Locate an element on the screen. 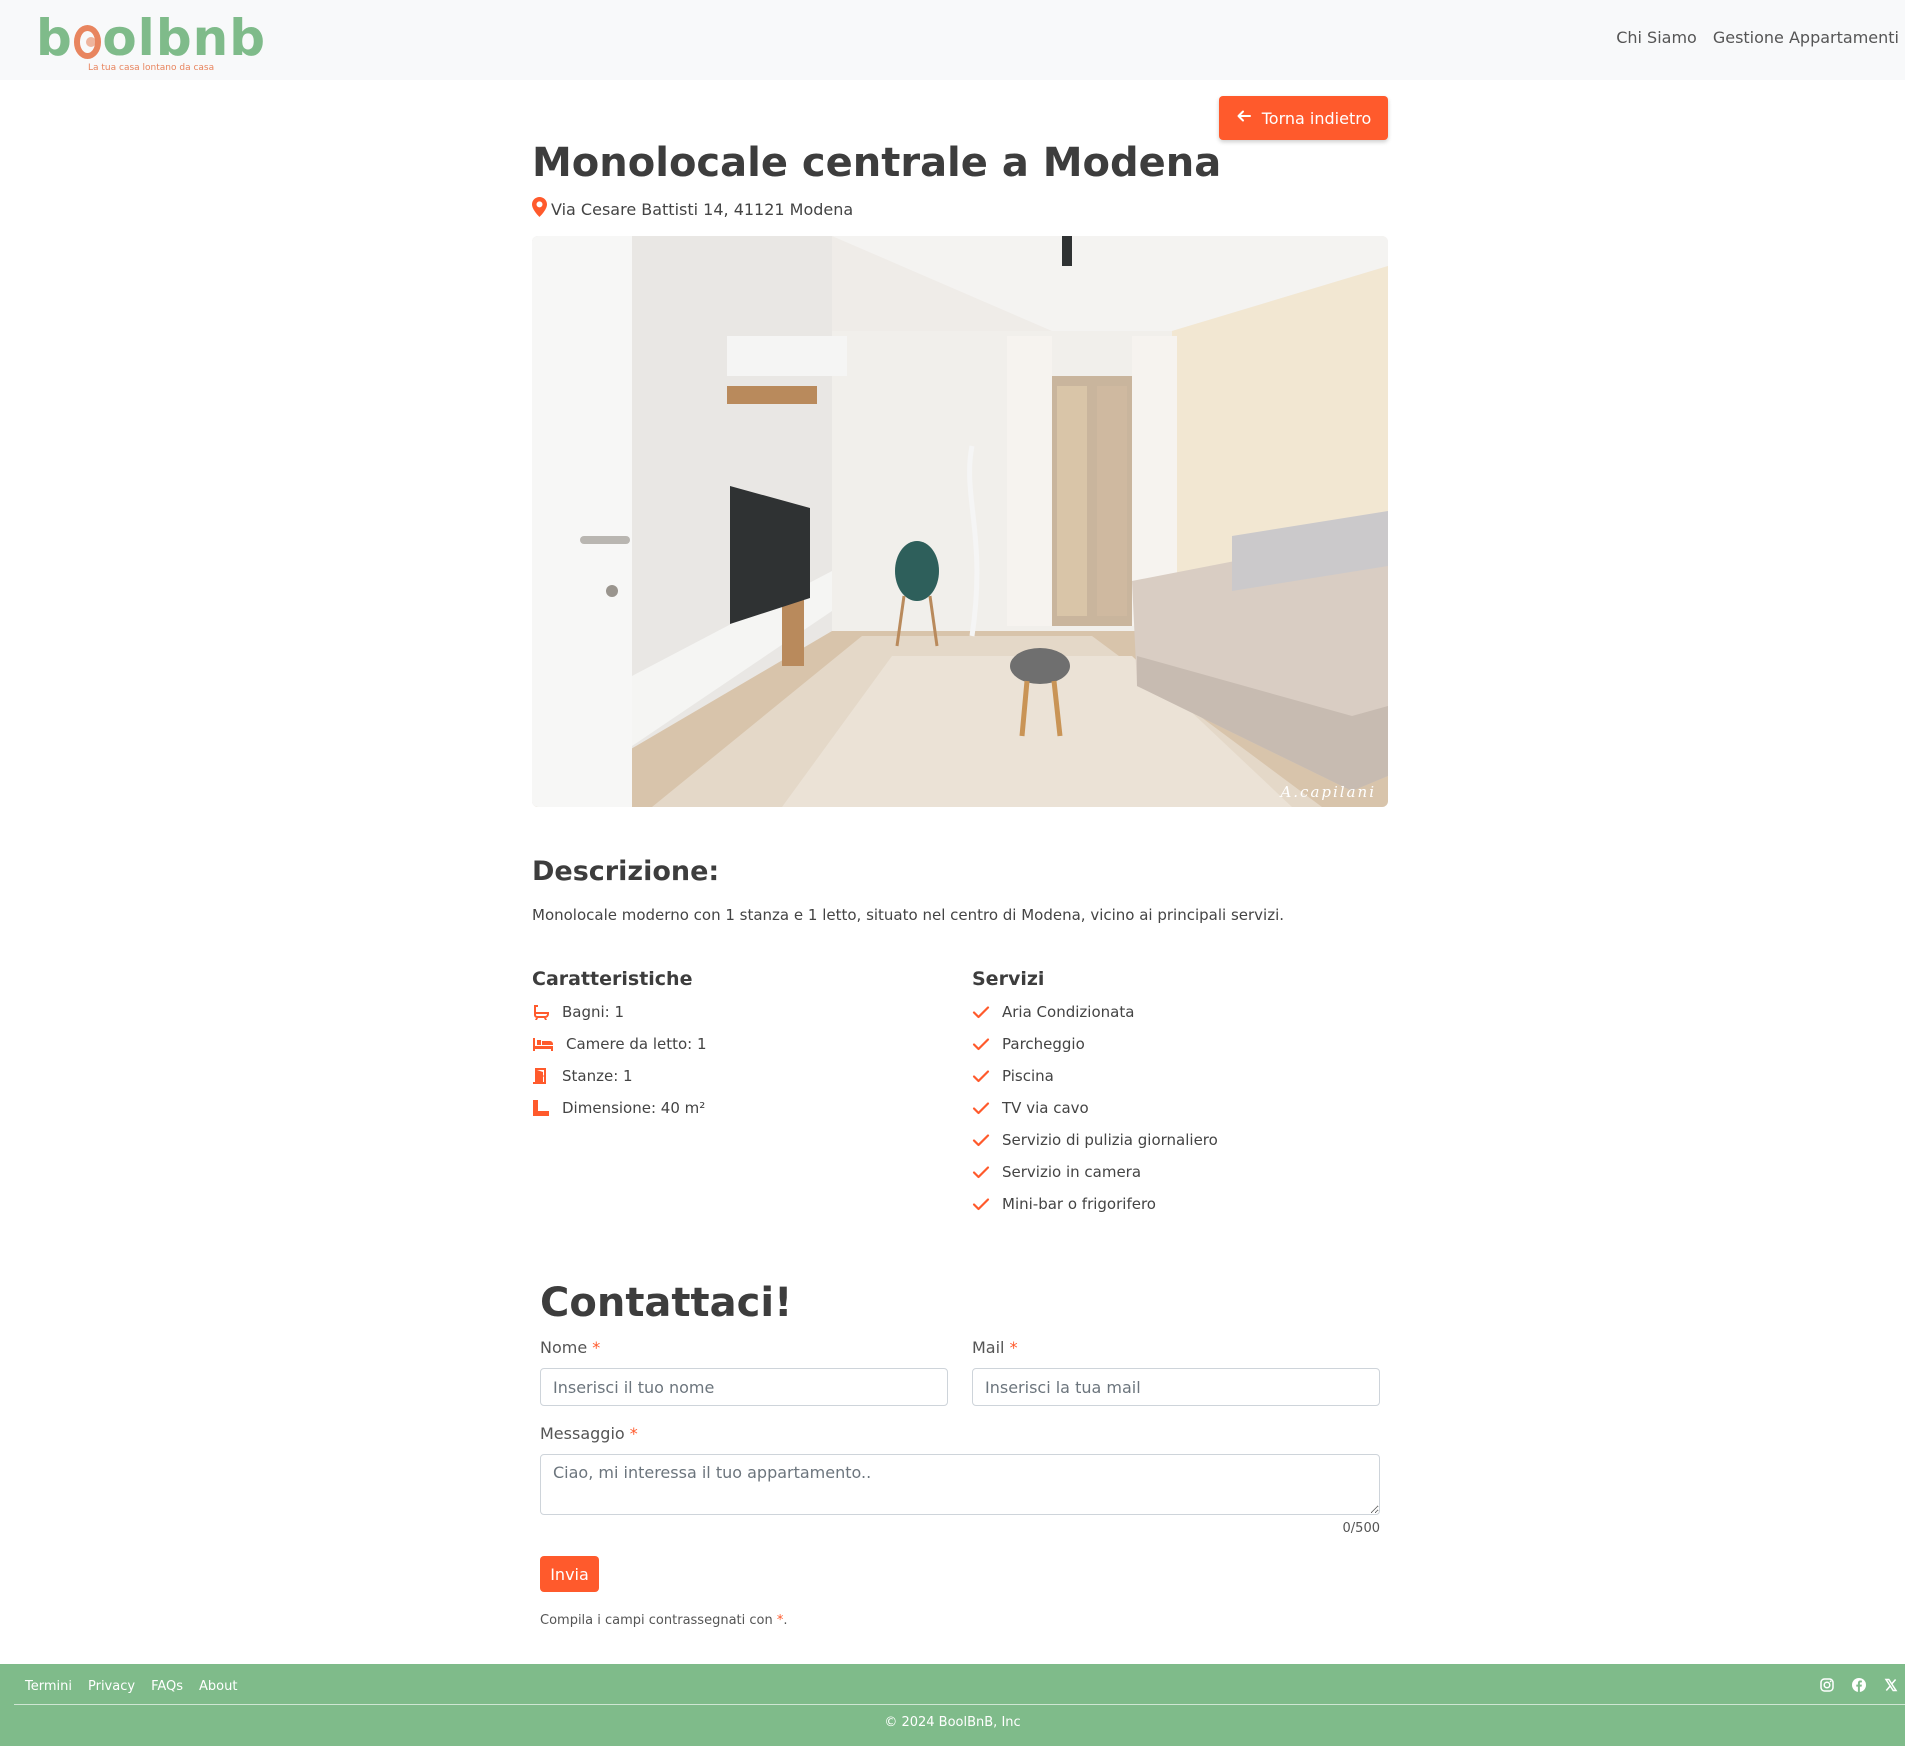  bath-icon is located at coordinates (541, 1012).